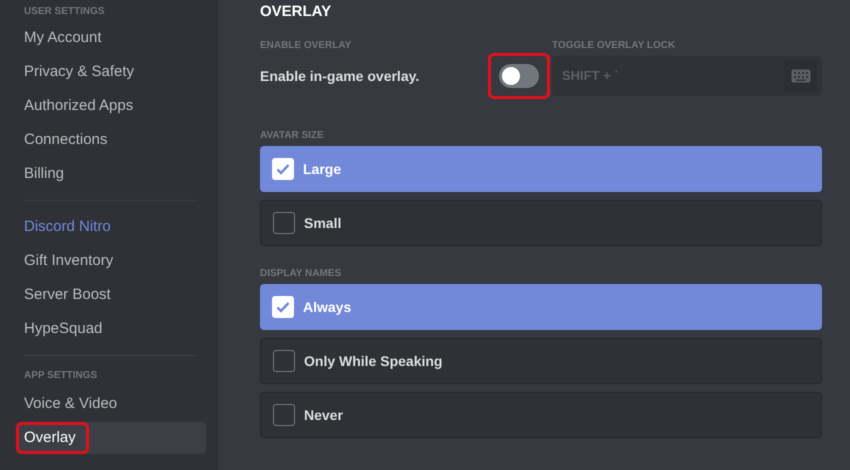 Image resolution: width=850 pixels, height=470 pixels. What do you see at coordinates (111, 106) in the screenshot?
I see `sidebar-item: Authorized Apps` at bounding box center [111, 106].